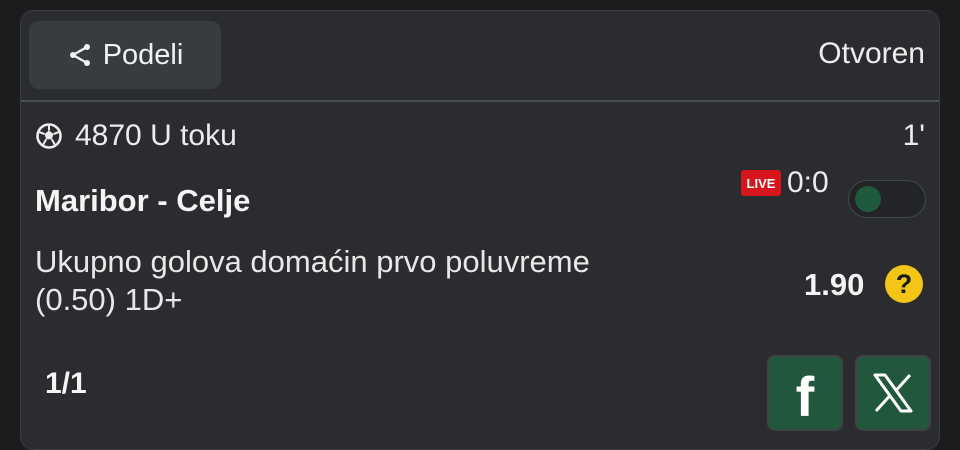  Describe the element at coordinates (834, 284) in the screenshot. I see `bet-odd: 1.90` at that location.